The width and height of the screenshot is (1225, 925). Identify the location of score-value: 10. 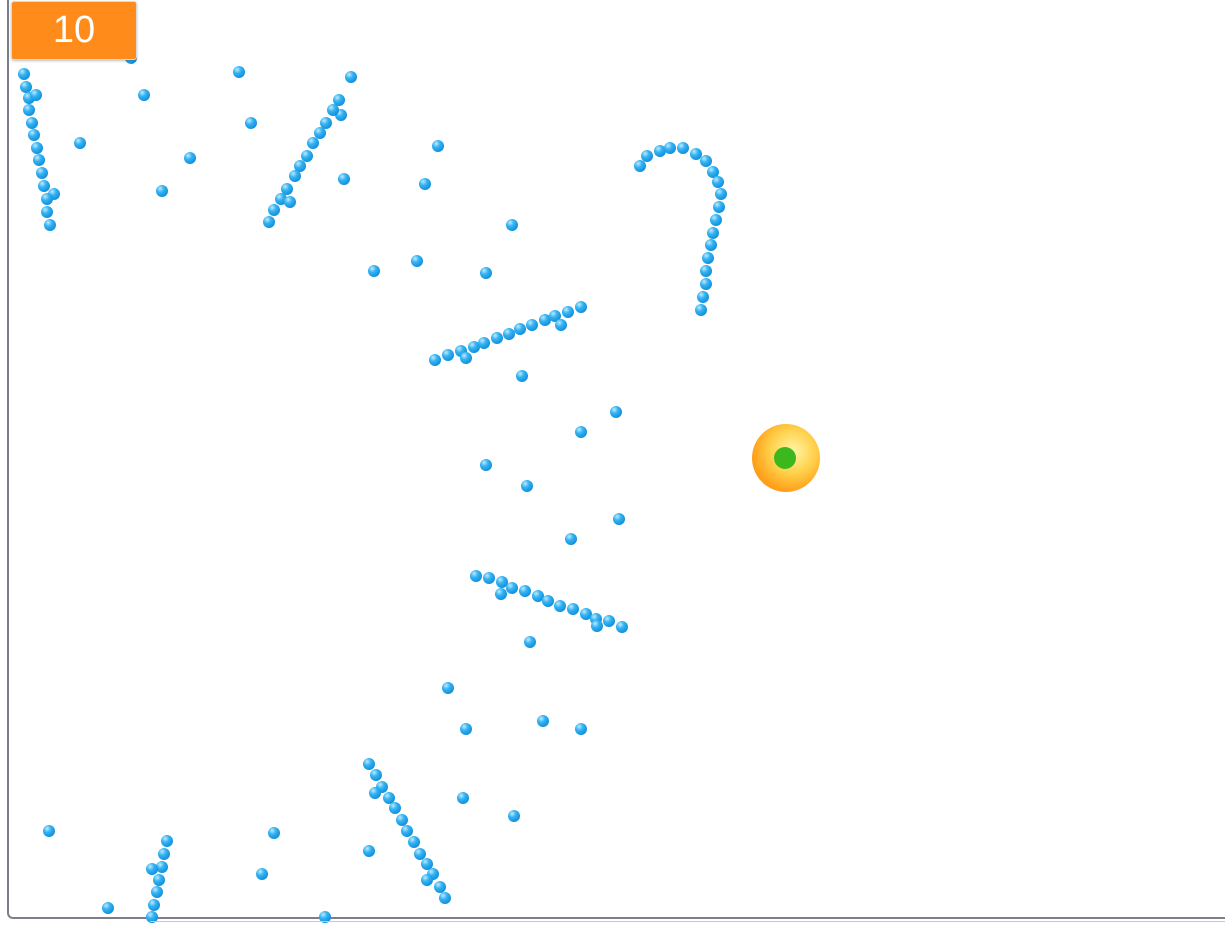
(74, 30).